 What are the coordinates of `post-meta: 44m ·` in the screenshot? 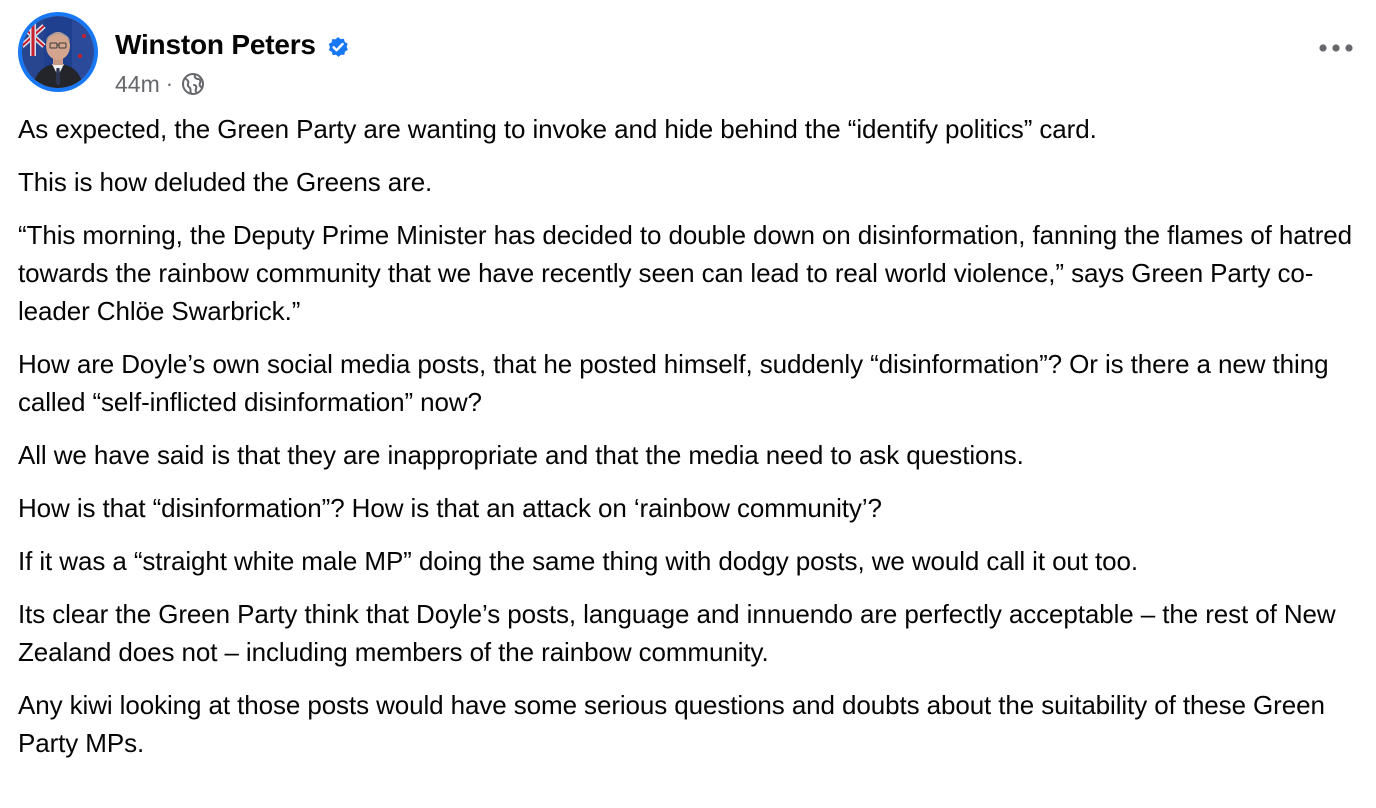 It's located at (160, 84).